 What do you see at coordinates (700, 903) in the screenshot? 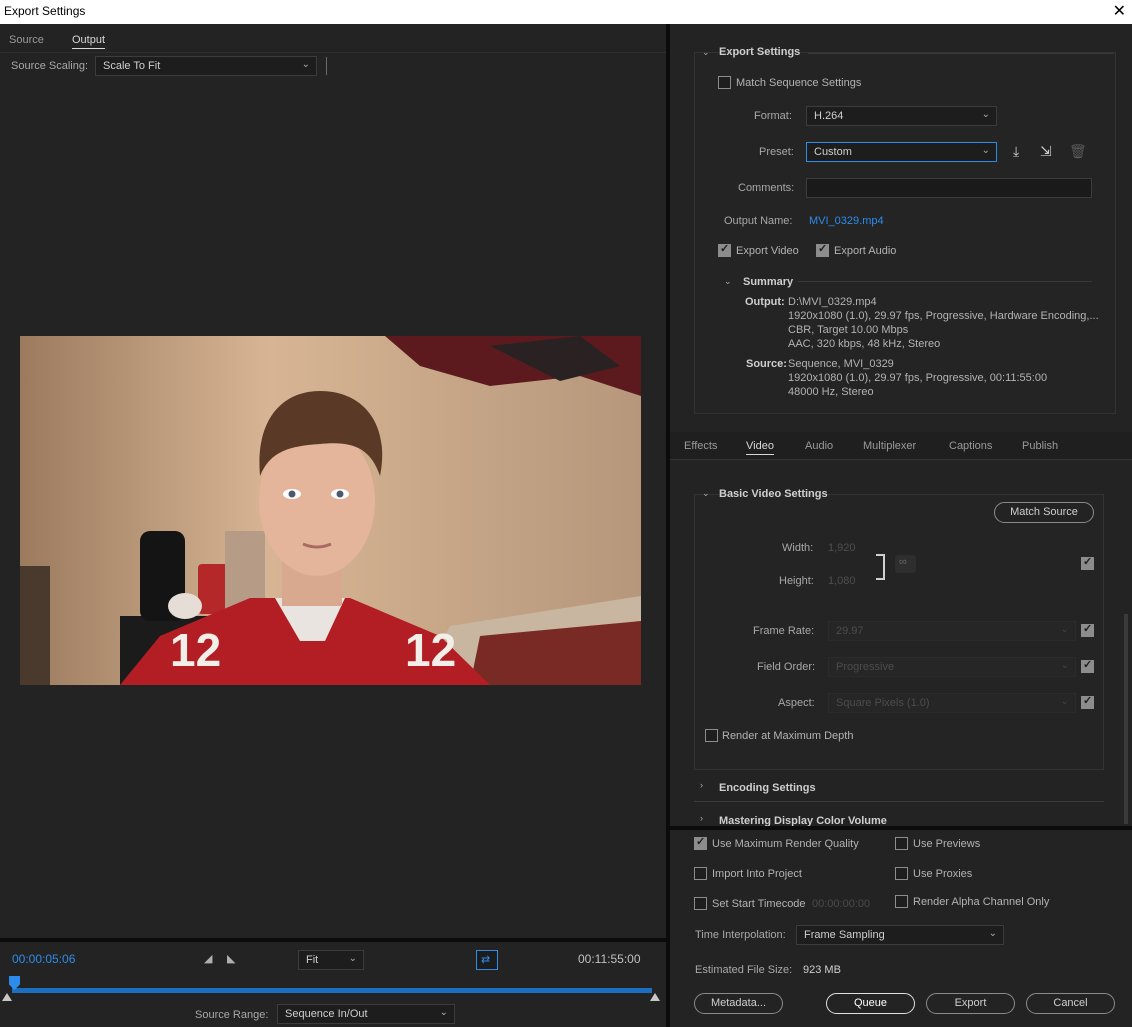
I see `set-start-timecode-checkbox` at bounding box center [700, 903].